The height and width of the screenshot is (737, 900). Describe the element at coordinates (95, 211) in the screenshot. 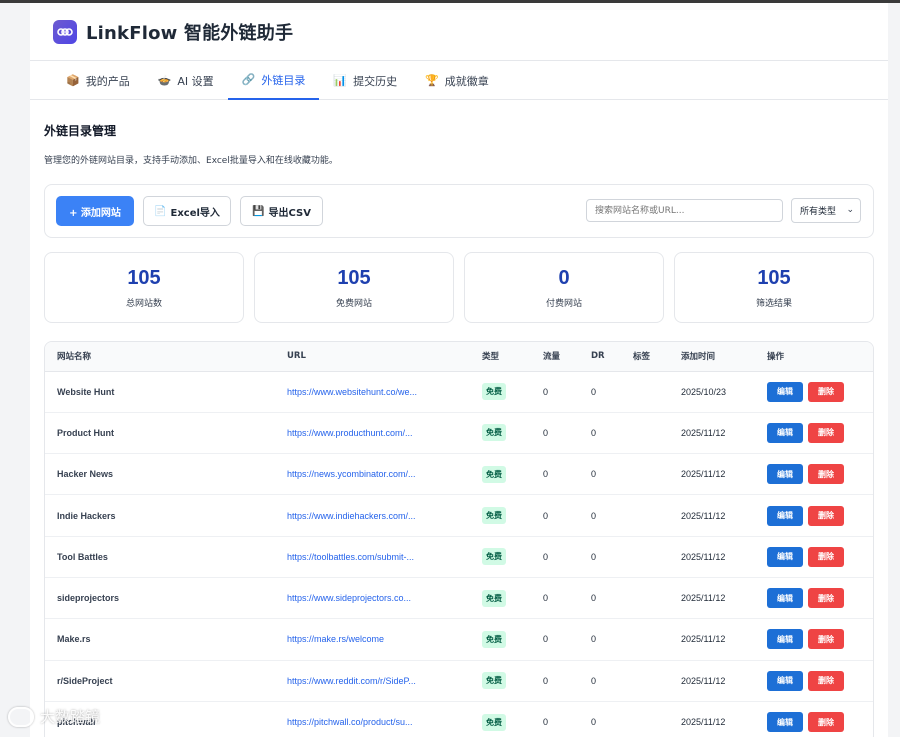

I see `add-site-button: + 添加网站` at that location.